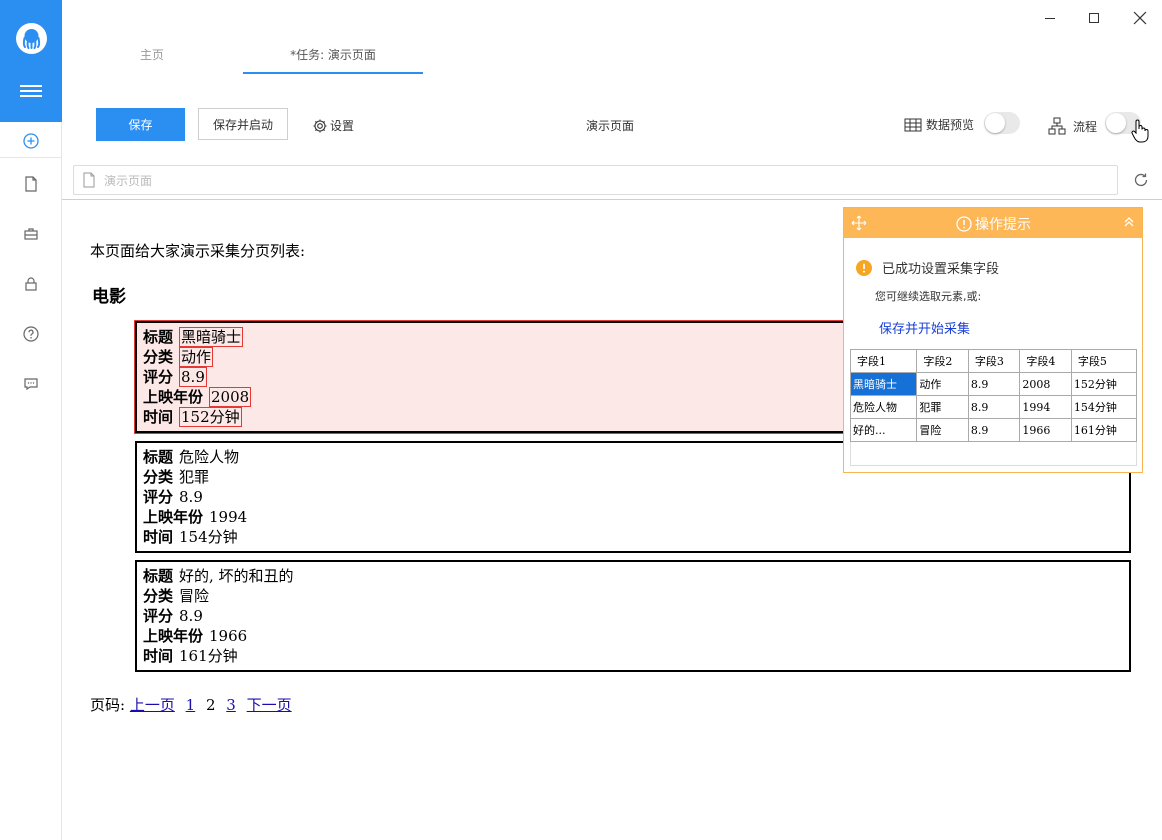 This screenshot has height=840, width=1162. What do you see at coordinates (31, 61) in the screenshot?
I see `sidebar-header` at bounding box center [31, 61].